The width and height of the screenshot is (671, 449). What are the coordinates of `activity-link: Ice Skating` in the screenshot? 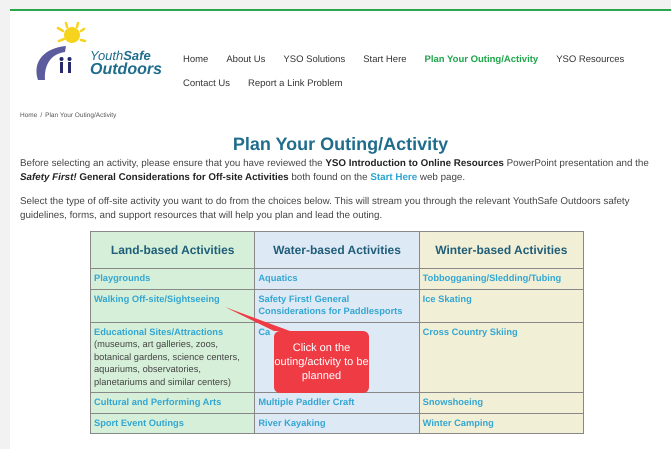 It's located at (447, 298).